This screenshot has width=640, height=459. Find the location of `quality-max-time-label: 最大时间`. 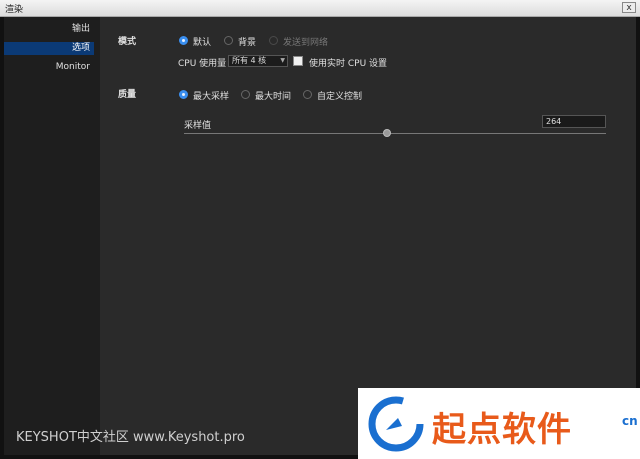

quality-max-time-label: 最大时间 is located at coordinates (273, 97).